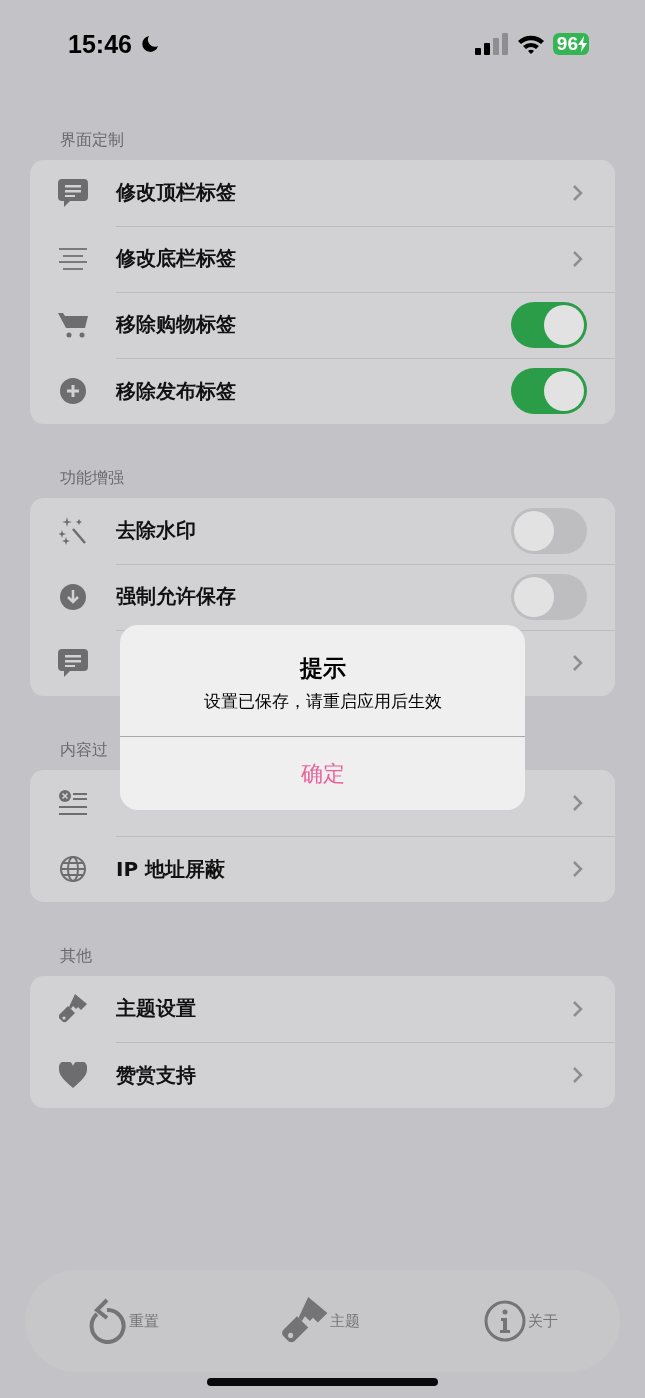 This screenshot has height=1398, width=645. What do you see at coordinates (156, 530) in the screenshot?
I see `row-label: 去除水印` at bounding box center [156, 530].